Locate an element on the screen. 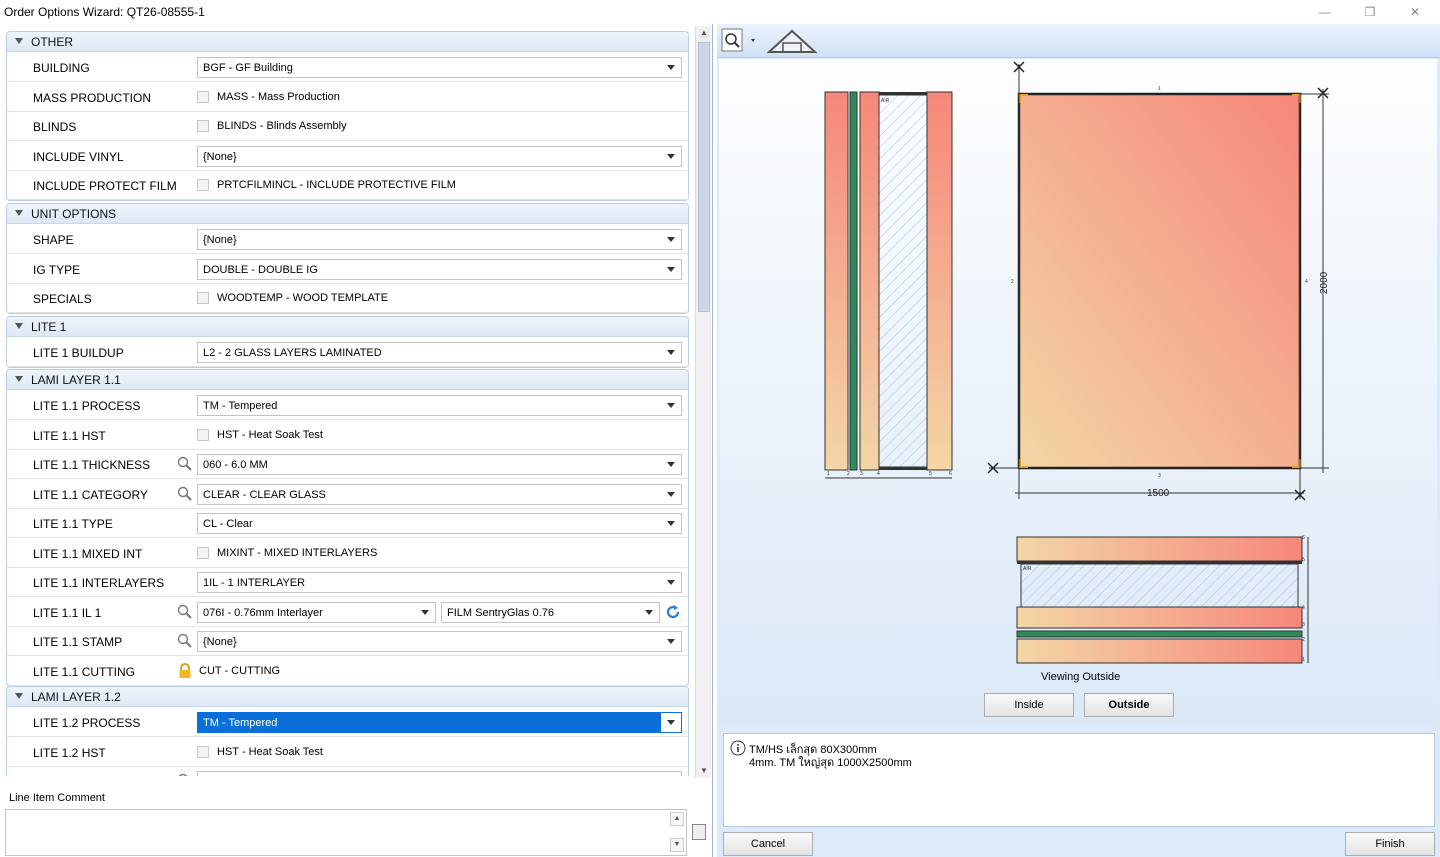  dropdown-value: DOUBLE - DOUBLE IG is located at coordinates (260, 269).